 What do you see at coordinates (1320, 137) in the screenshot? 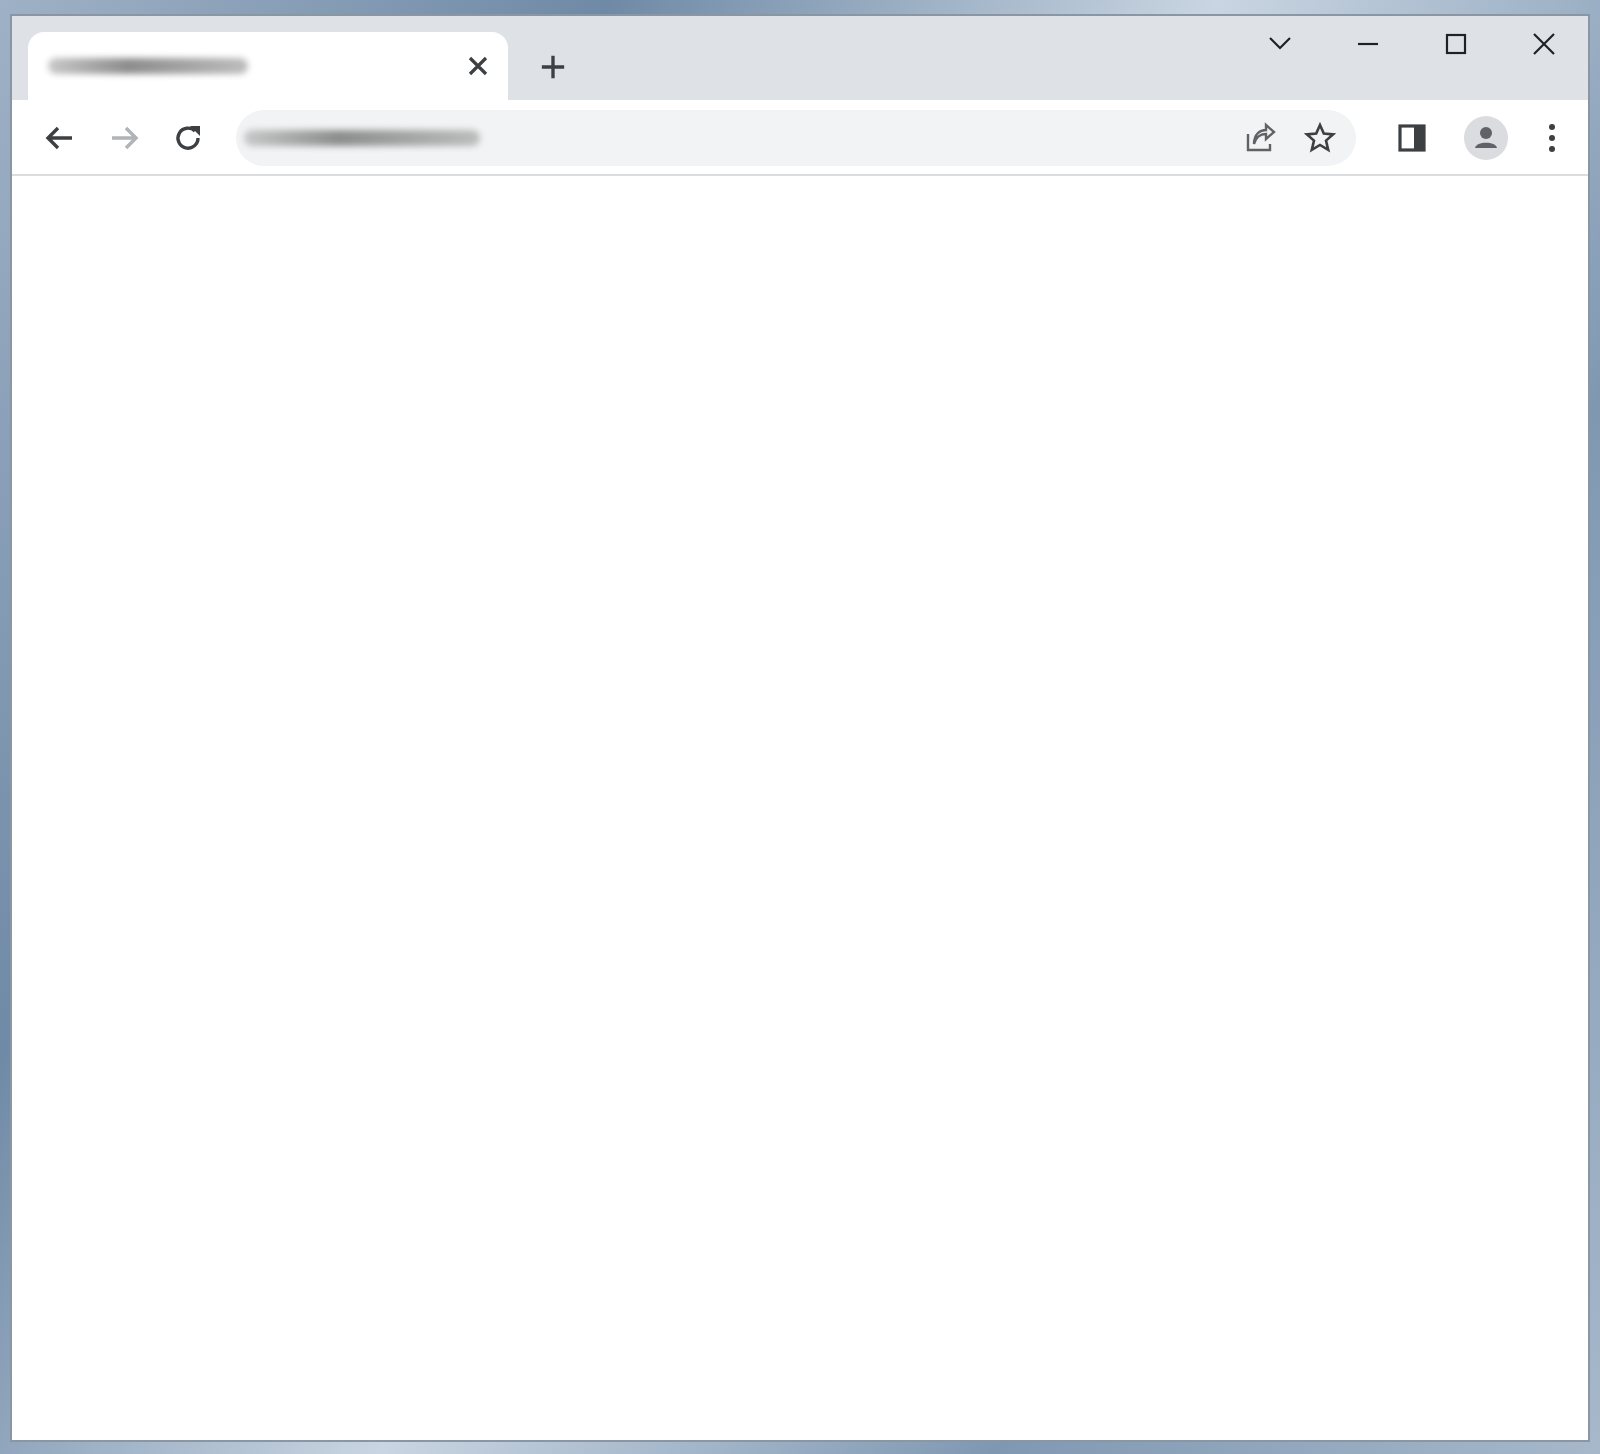
I see `star-icon` at bounding box center [1320, 137].